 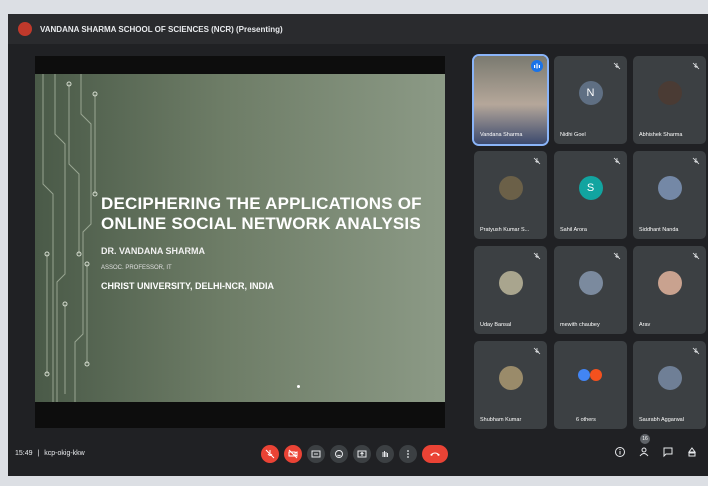 I want to click on presenter-logo-icon, so click(x=25, y=29).